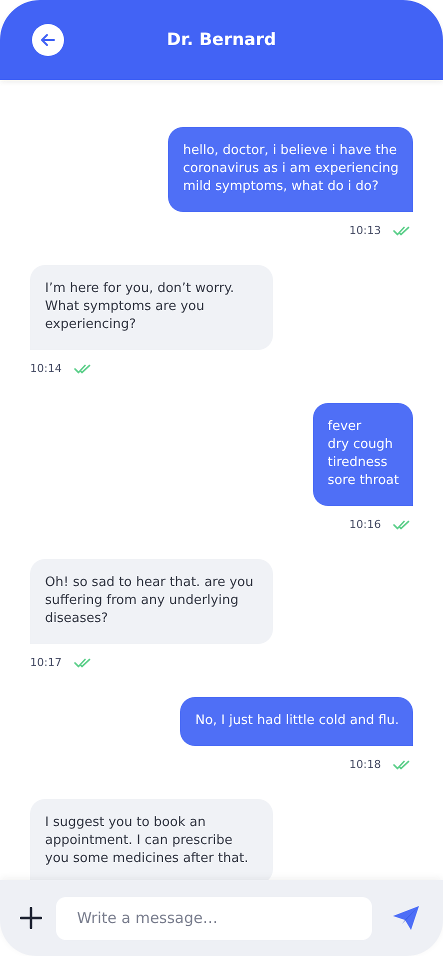  I want to click on message-bubble: I suggest you to book an appointment. I can prescribe you some medicines after that., so click(151, 839).